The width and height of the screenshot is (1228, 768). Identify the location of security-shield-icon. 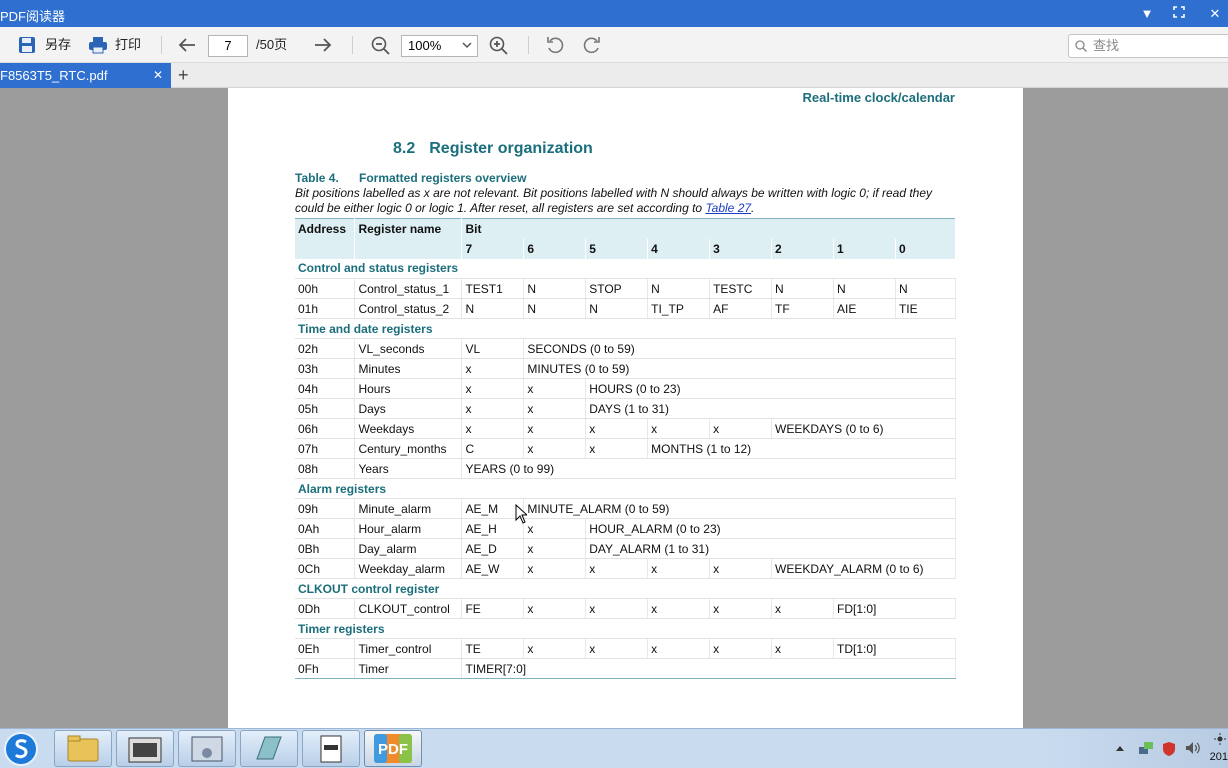
(1169, 749).